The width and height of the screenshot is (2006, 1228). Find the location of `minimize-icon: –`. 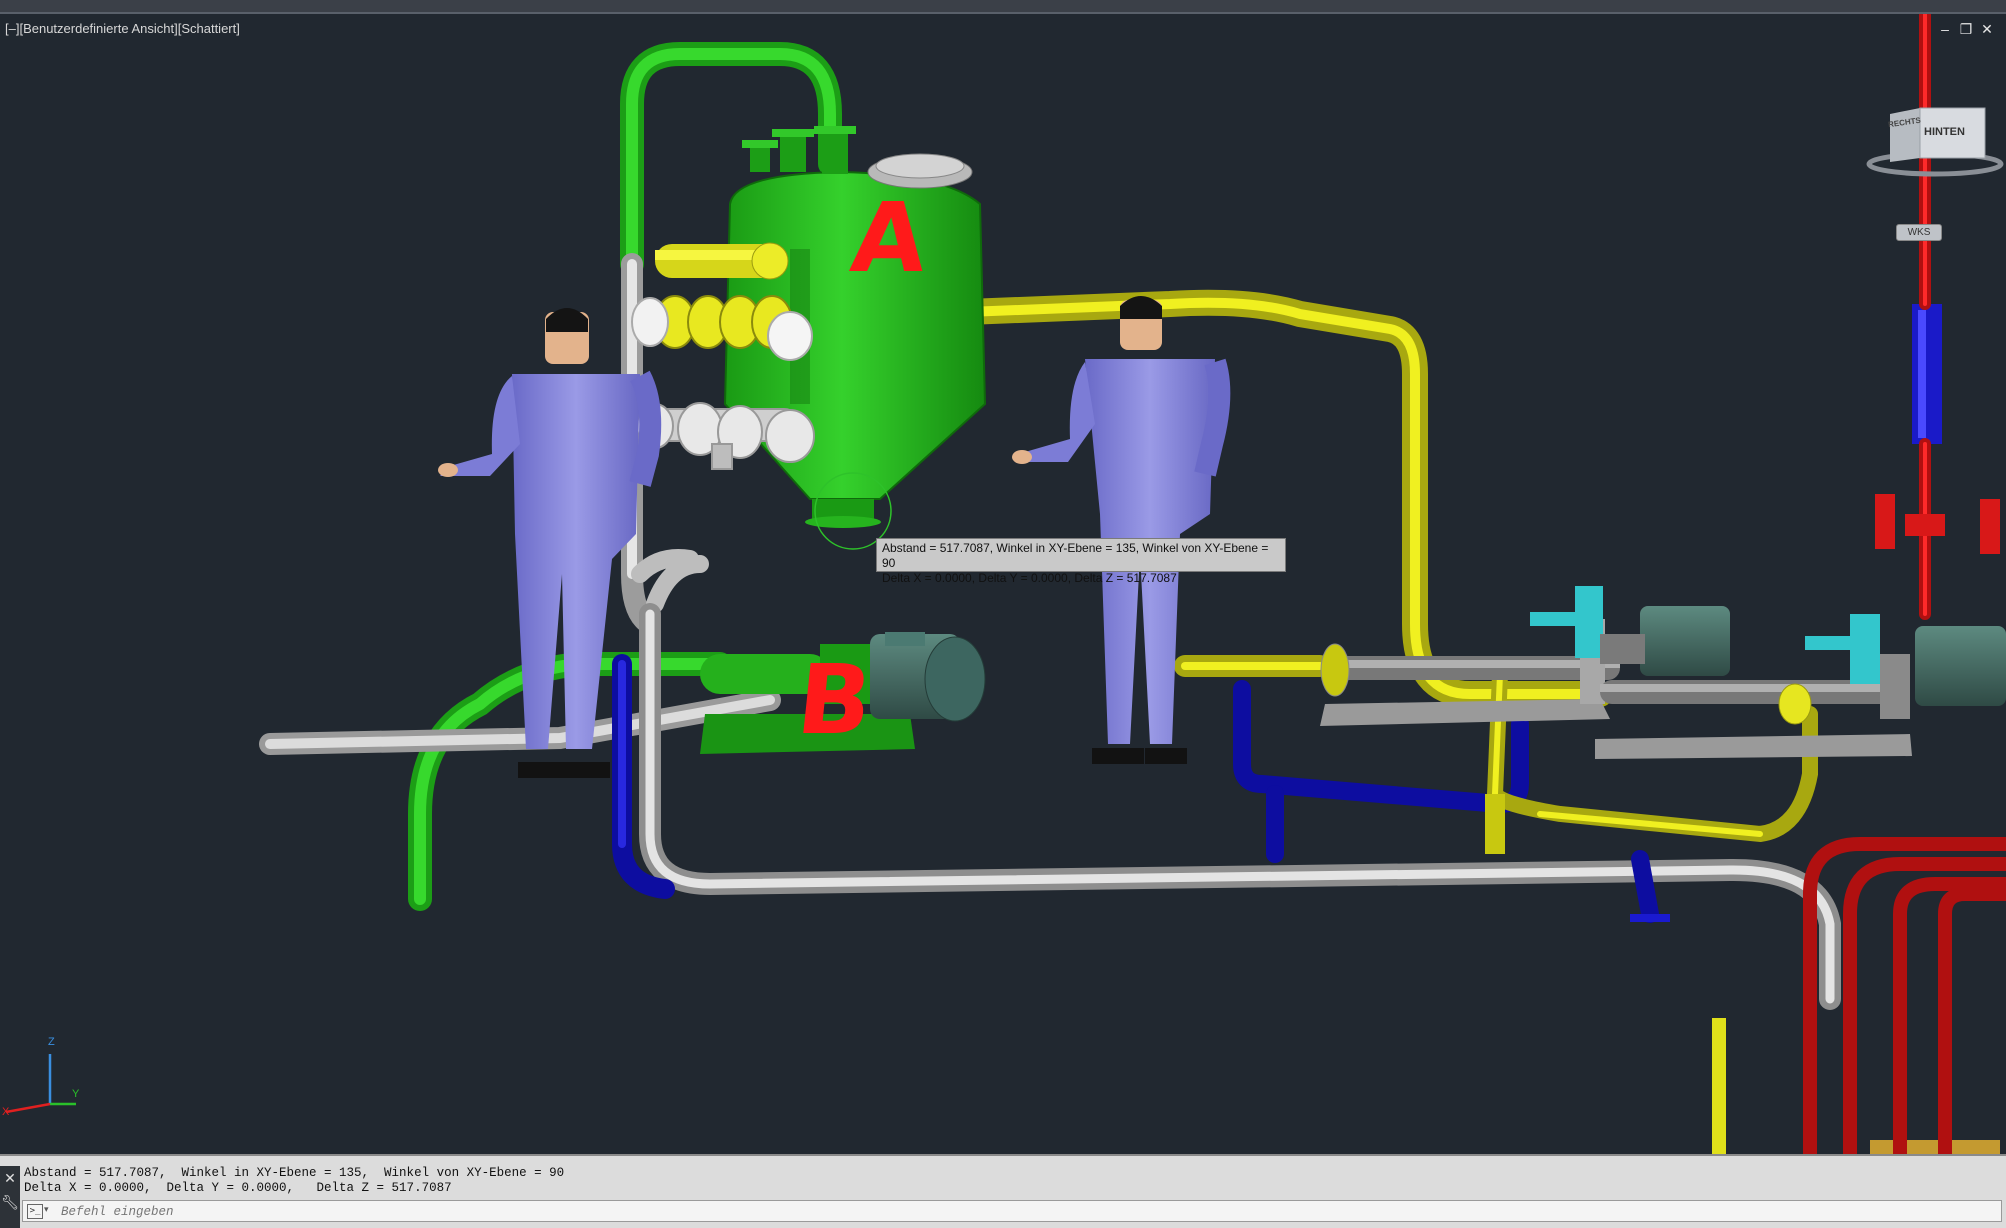

minimize-icon: – is located at coordinates (1945, 29).